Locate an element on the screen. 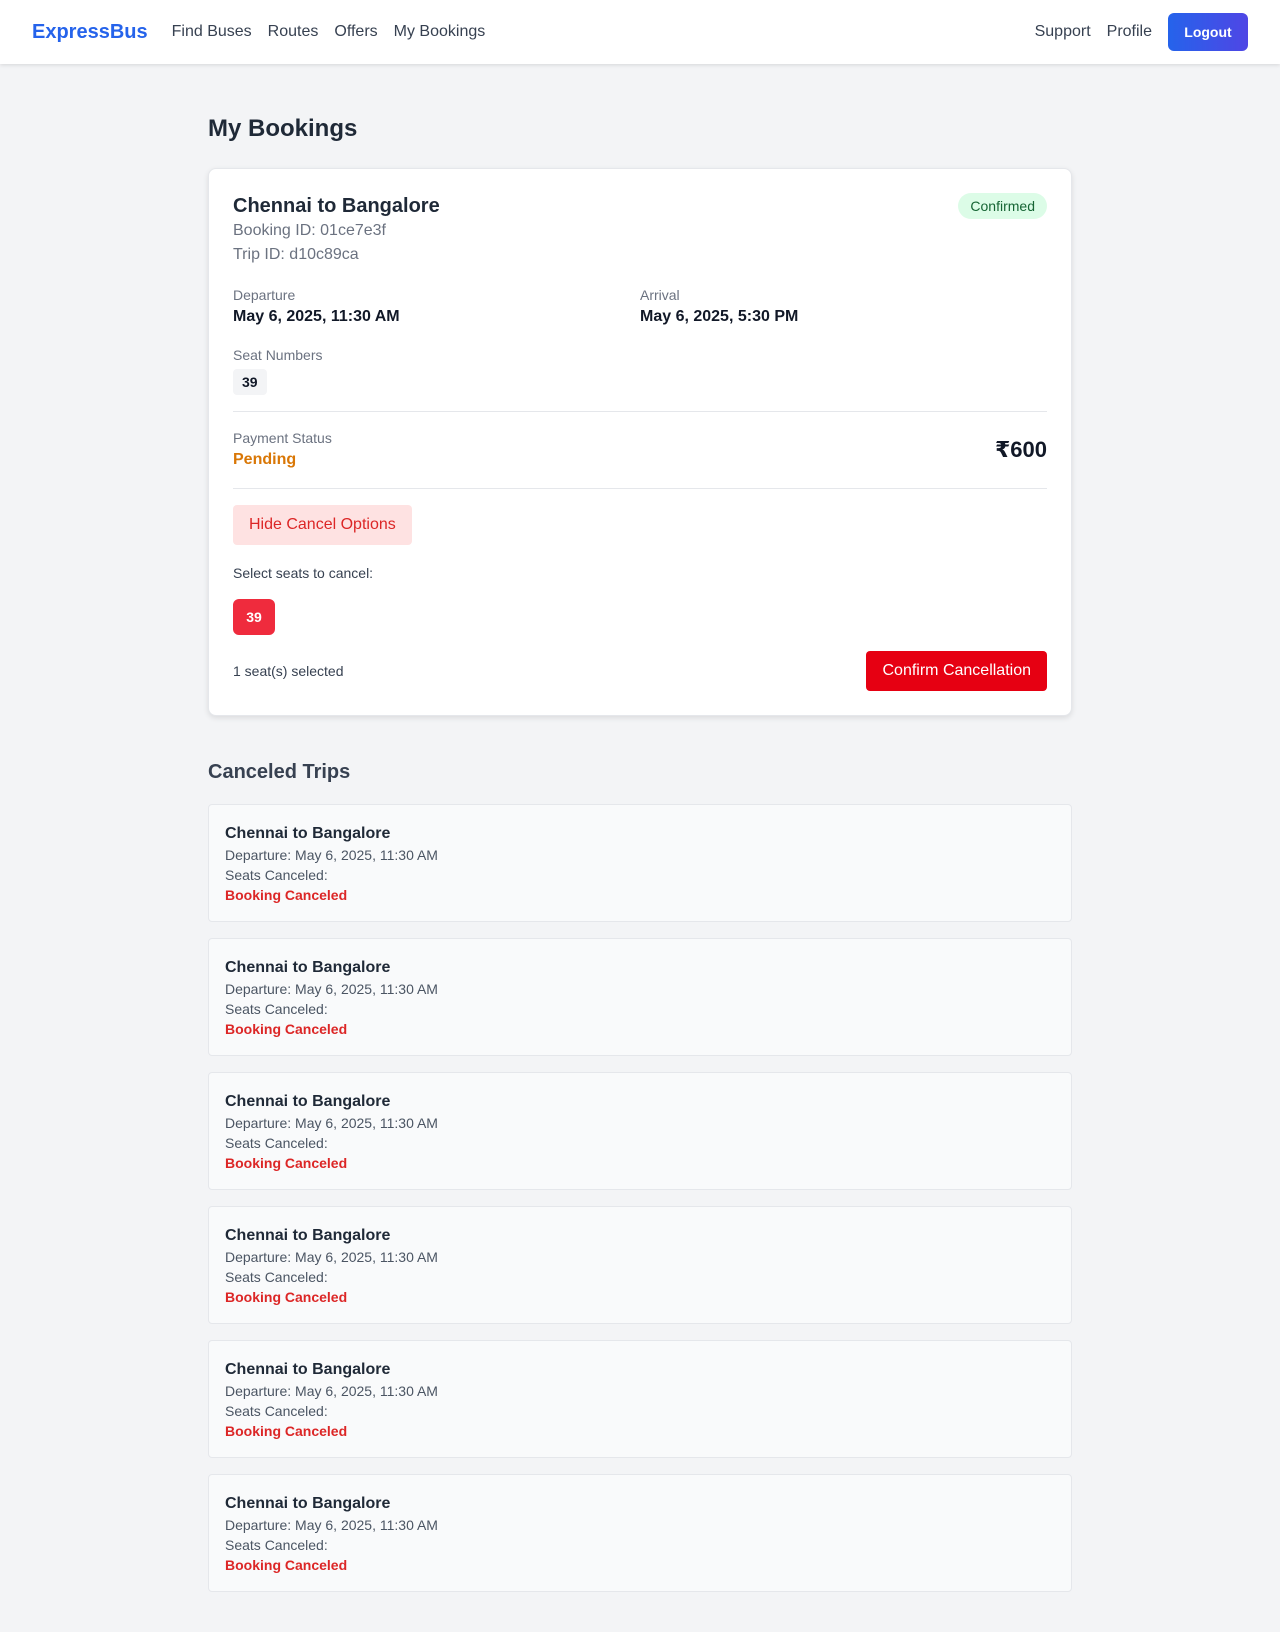 The height and width of the screenshot is (1632, 1280). nav-links: Find Buses Routes Offers My Bookings is located at coordinates (329, 32).